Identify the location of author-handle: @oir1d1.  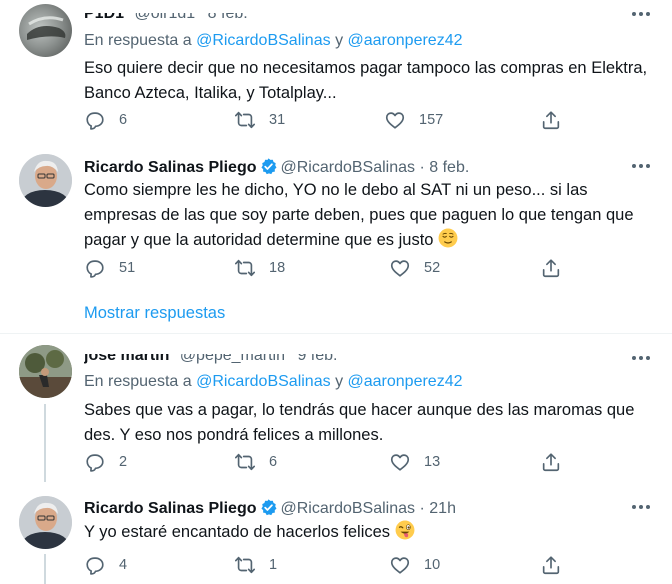
(164, 17).